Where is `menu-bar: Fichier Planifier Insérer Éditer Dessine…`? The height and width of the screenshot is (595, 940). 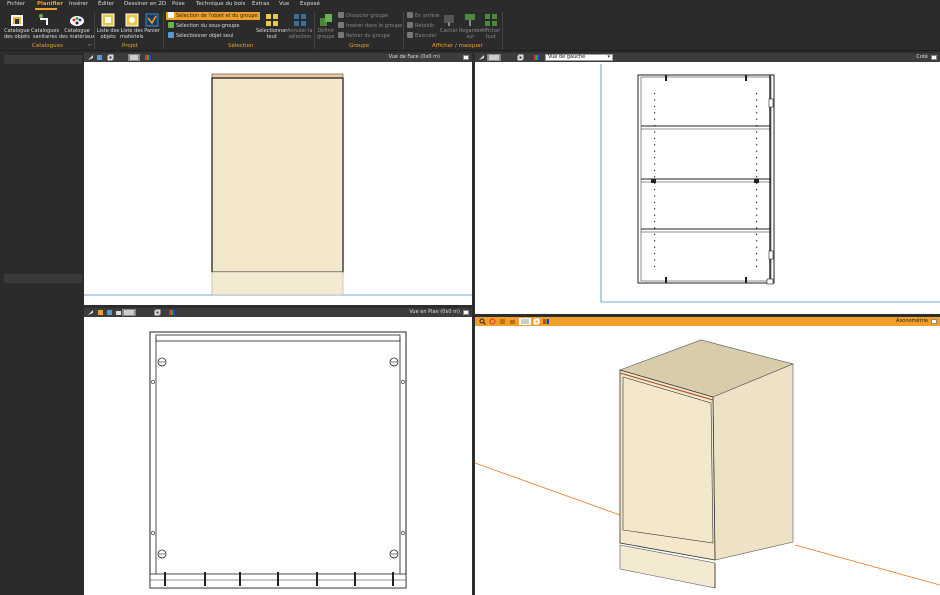 menu-bar: Fichier Planifier Insérer Éditer Dessine… is located at coordinates (470, 5).